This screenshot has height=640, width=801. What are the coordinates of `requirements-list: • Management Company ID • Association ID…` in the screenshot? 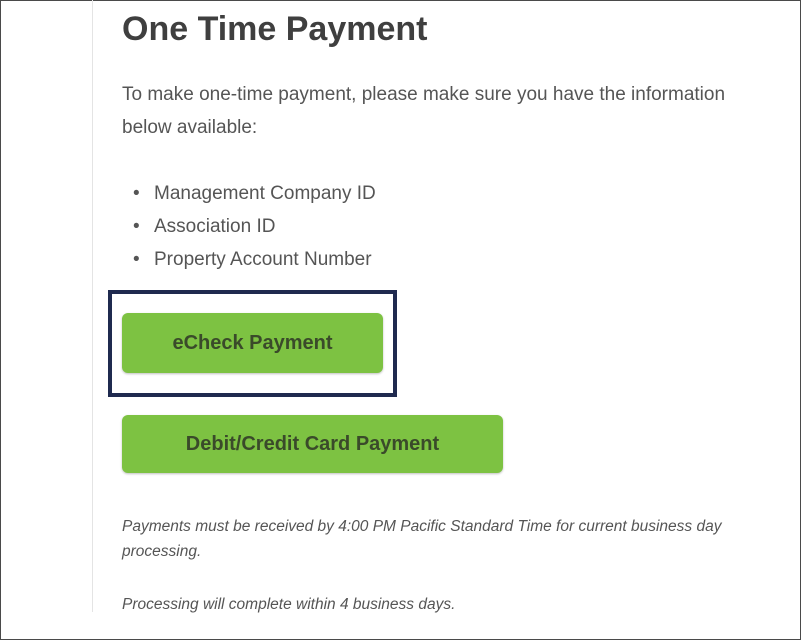 It's located at (249, 226).